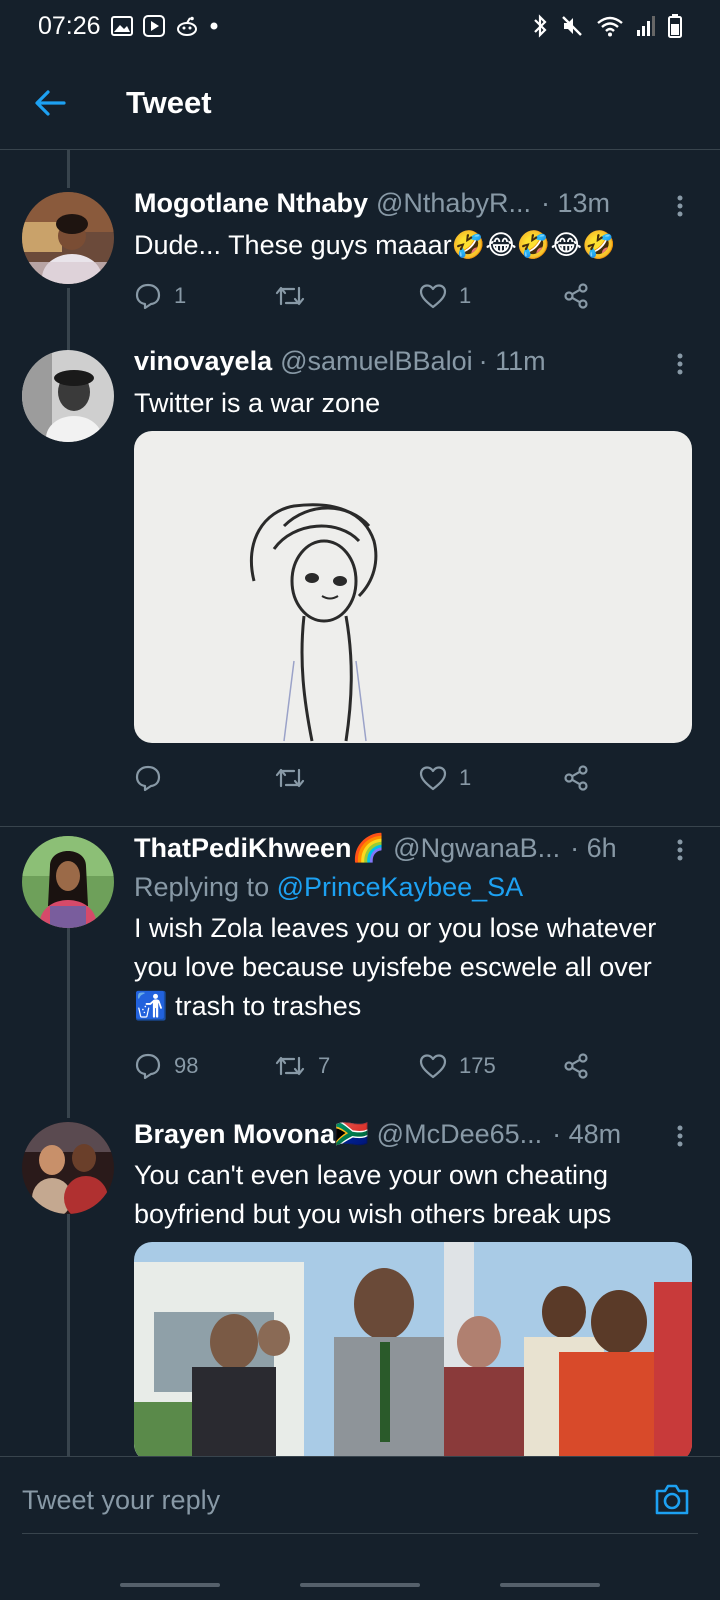 The image size is (720, 1600). What do you see at coordinates (457, 1066) in the screenshot?
I see `like-button: 175` at bounding box center [457, 1066].